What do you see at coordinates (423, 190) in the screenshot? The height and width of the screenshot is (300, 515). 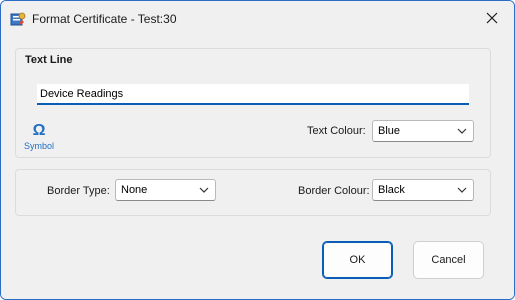 I see `border-colour-select: Black` at bounding box center [423, 190].